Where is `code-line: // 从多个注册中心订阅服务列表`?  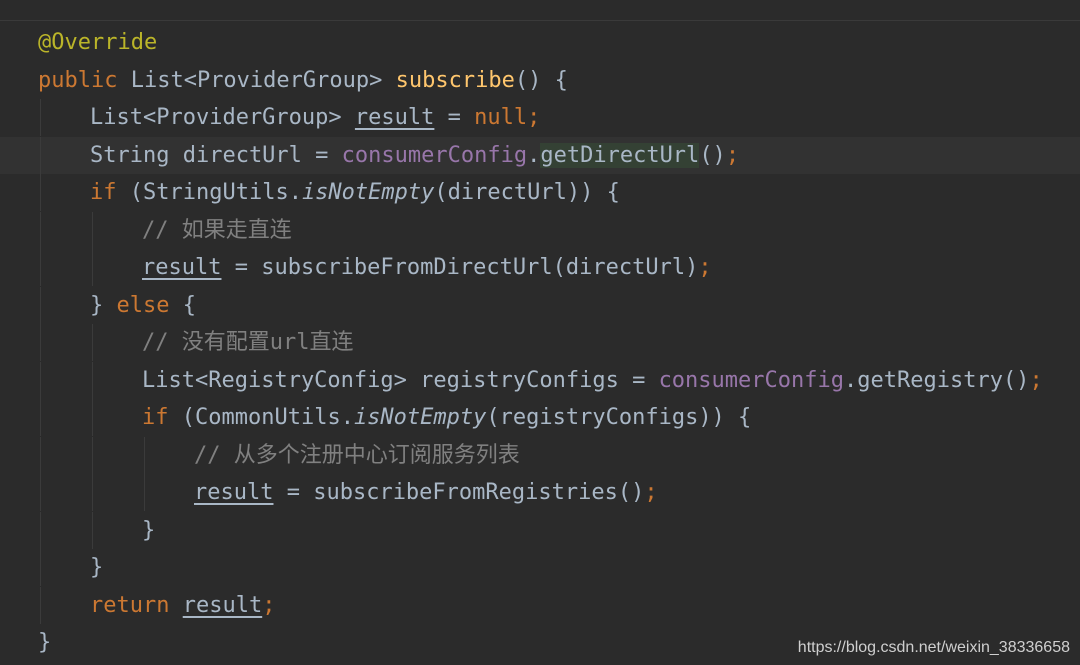
code-line: // 从多个注册中心订阅服务列表 is located at coordinates (540, 455).